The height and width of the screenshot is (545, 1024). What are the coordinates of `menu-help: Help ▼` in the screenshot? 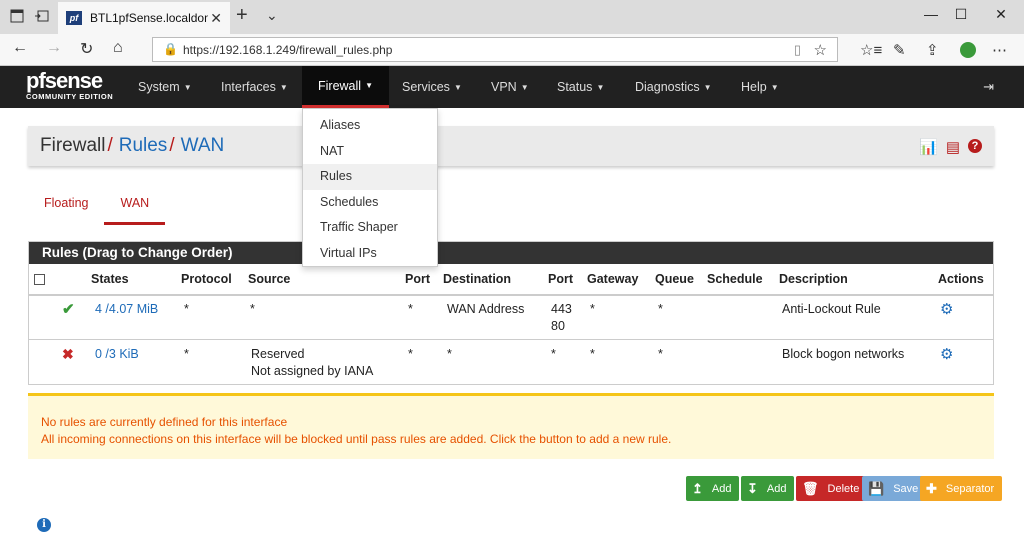 It's located at (760, 87).